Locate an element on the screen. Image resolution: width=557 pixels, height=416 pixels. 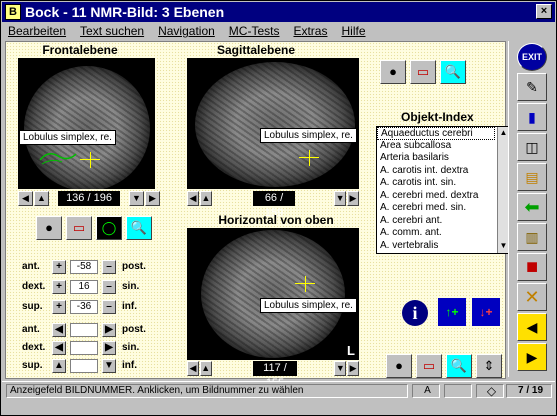
coord-label-dext: dext. is located at coordinates (34, 286).